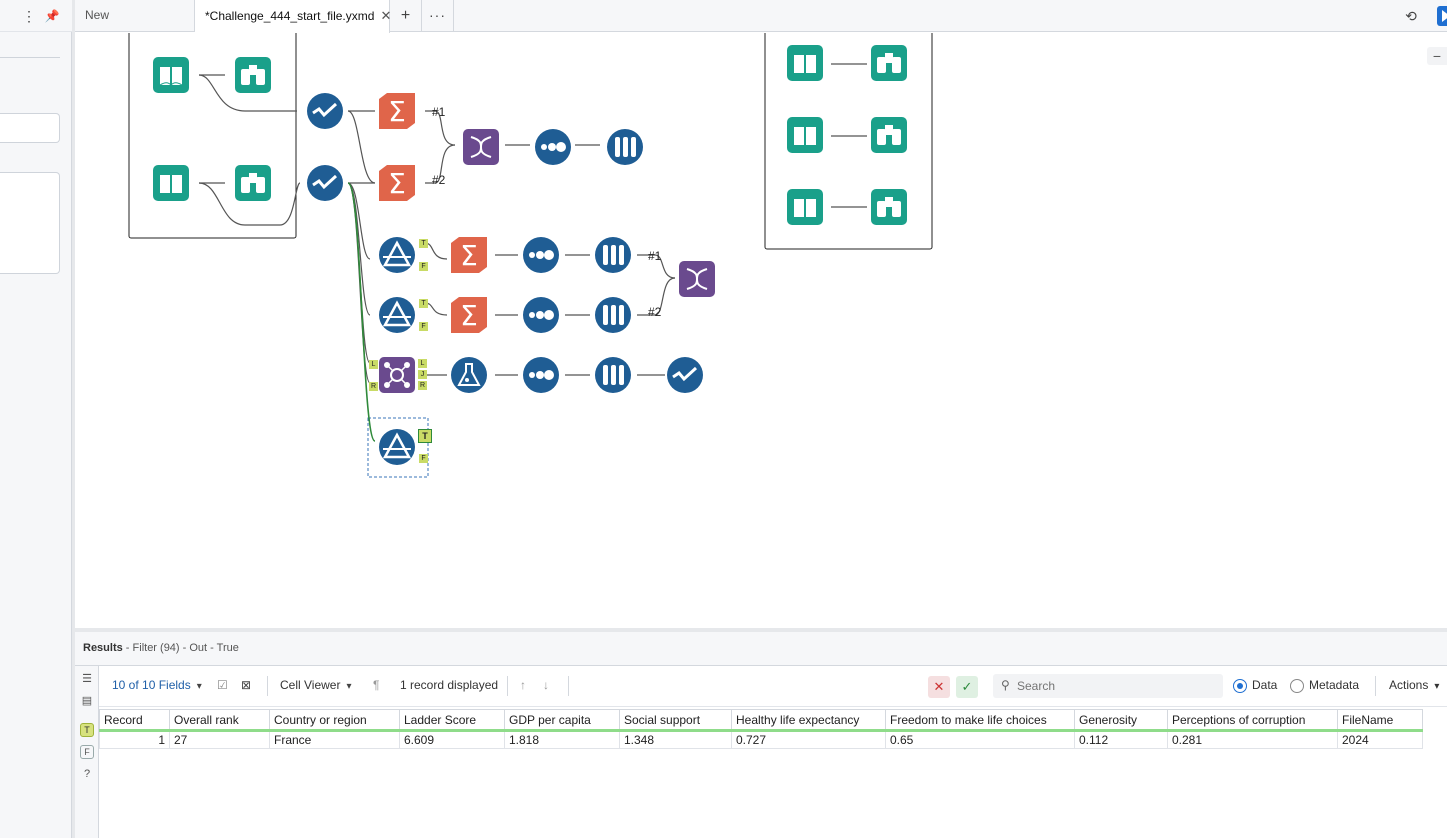 The image size is (1447, 838). I want to click on find-replace-tool, so click(397, 375).